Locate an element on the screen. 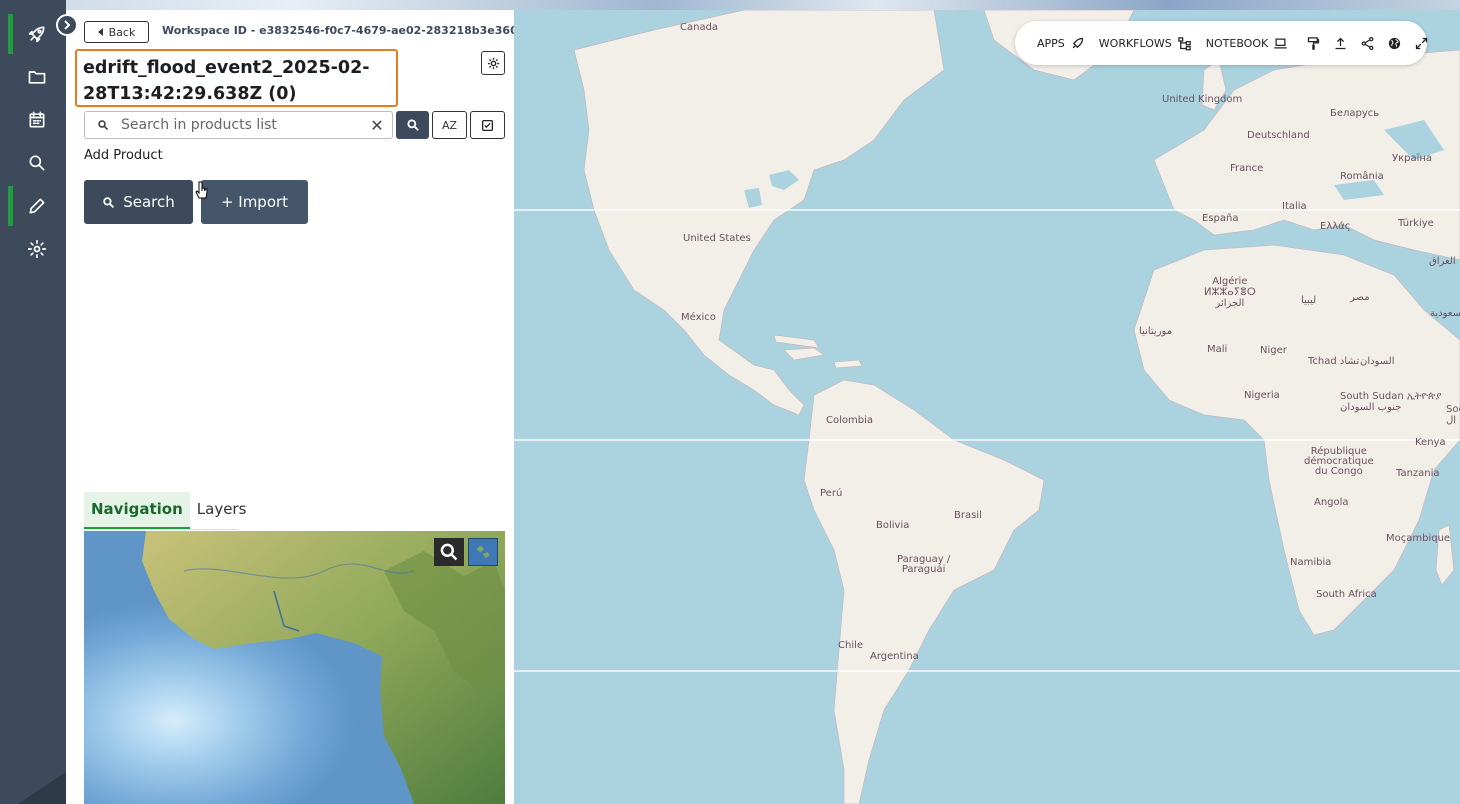 The height and width of the screenshot is (804, 1460). rail-item-calendar is located at coordinates (37, 120).